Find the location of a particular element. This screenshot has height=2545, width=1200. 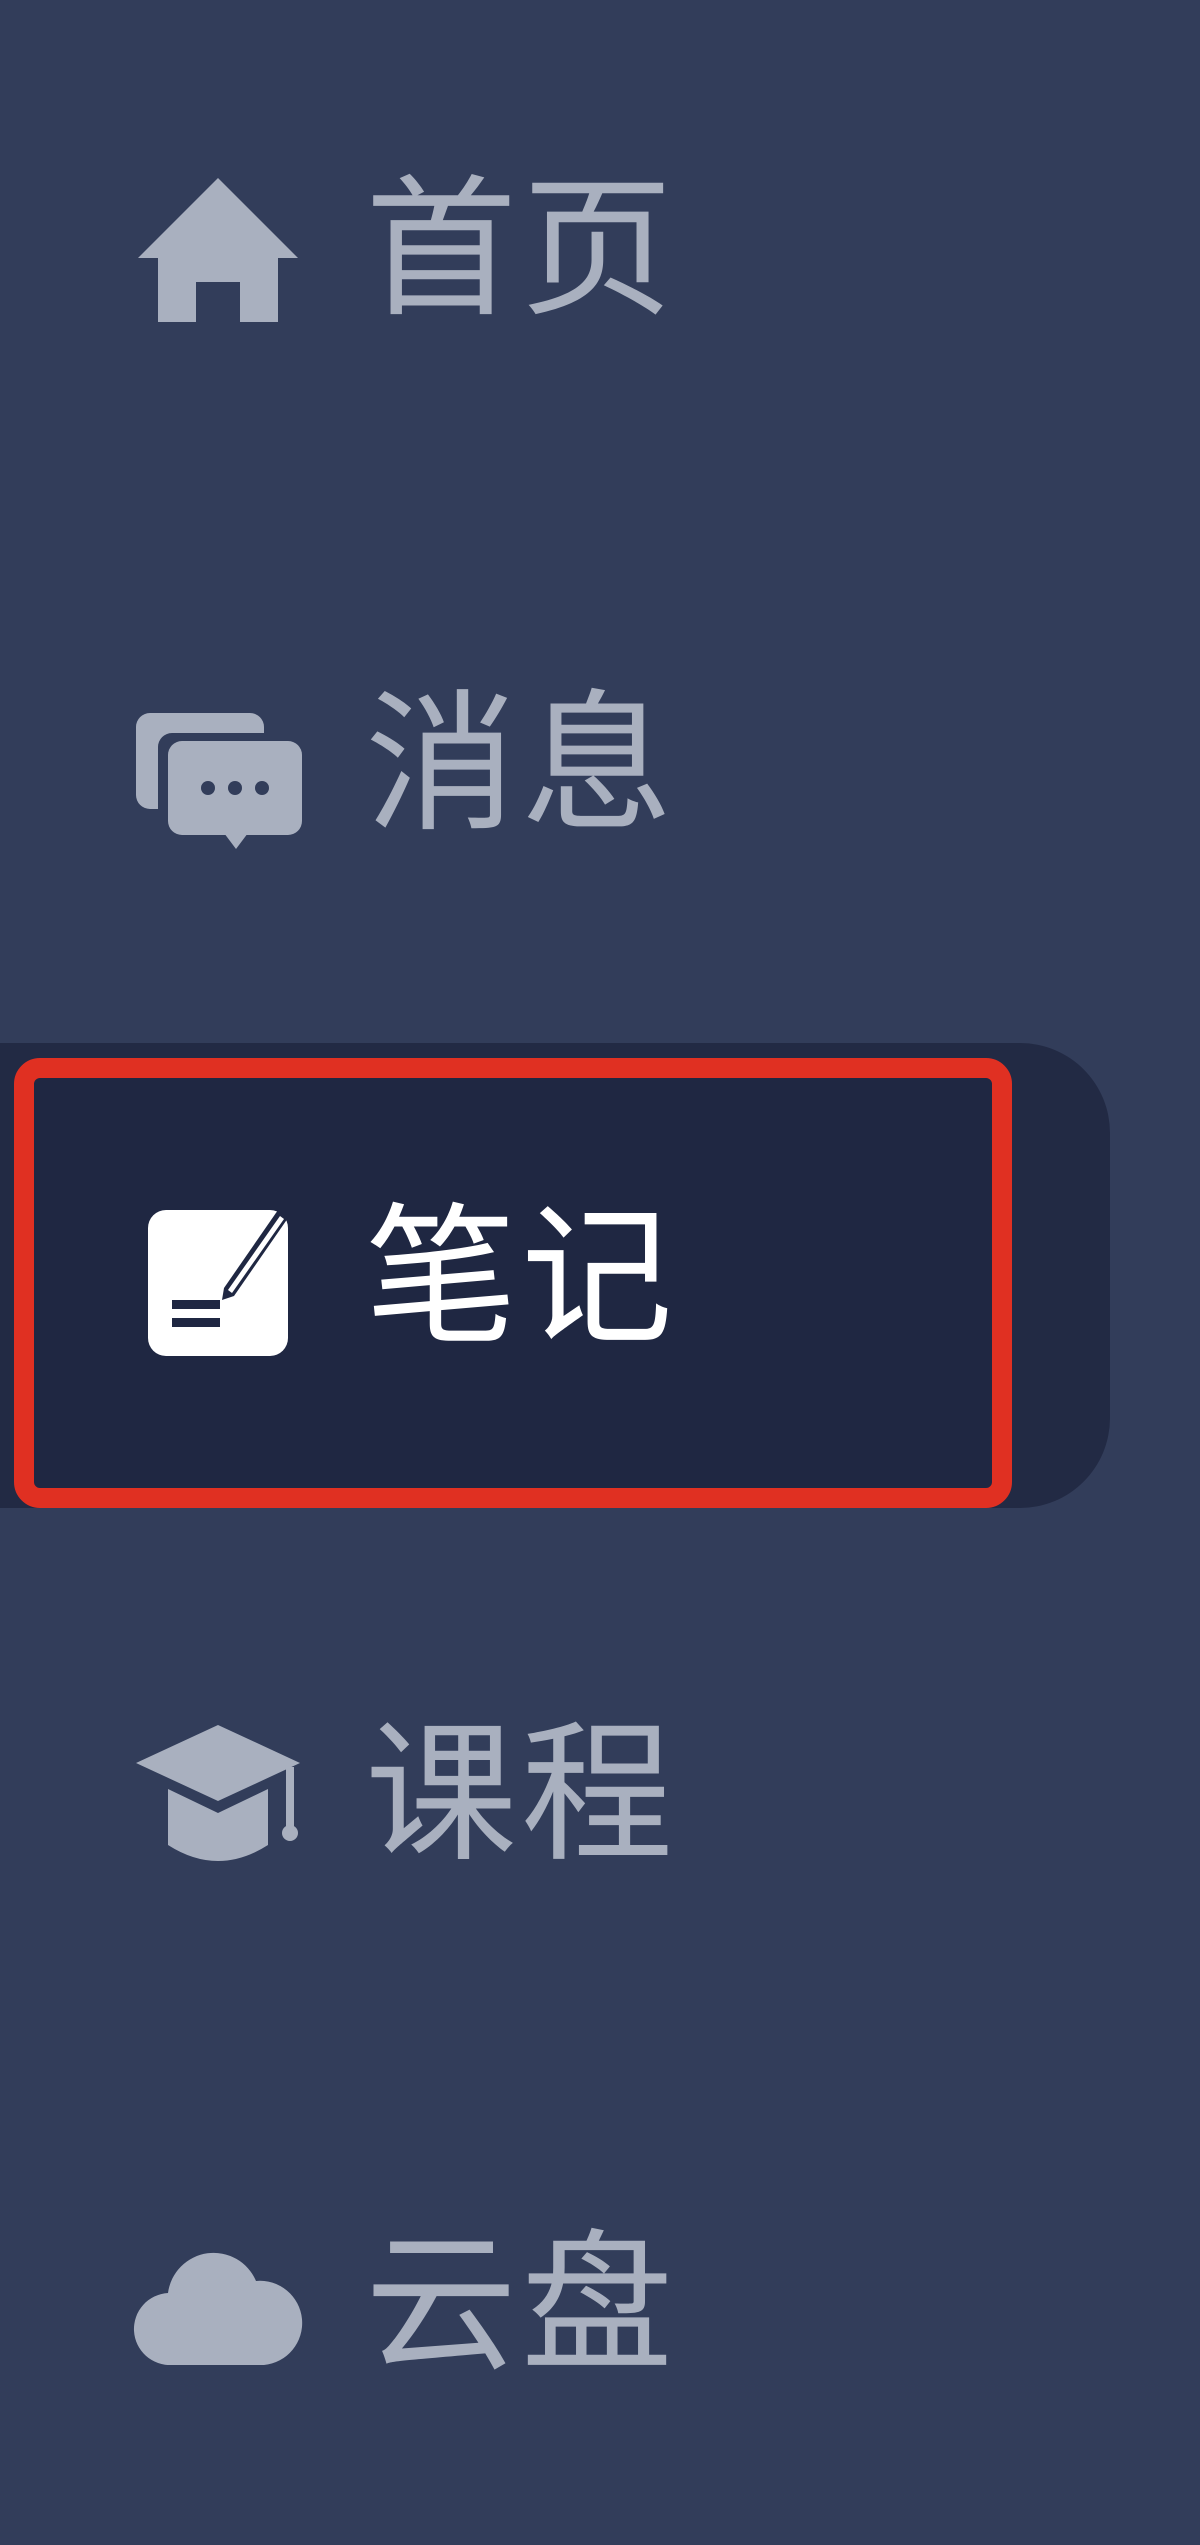

sidebar-item-label: 笔记 is located at coordinates (521, 1277).